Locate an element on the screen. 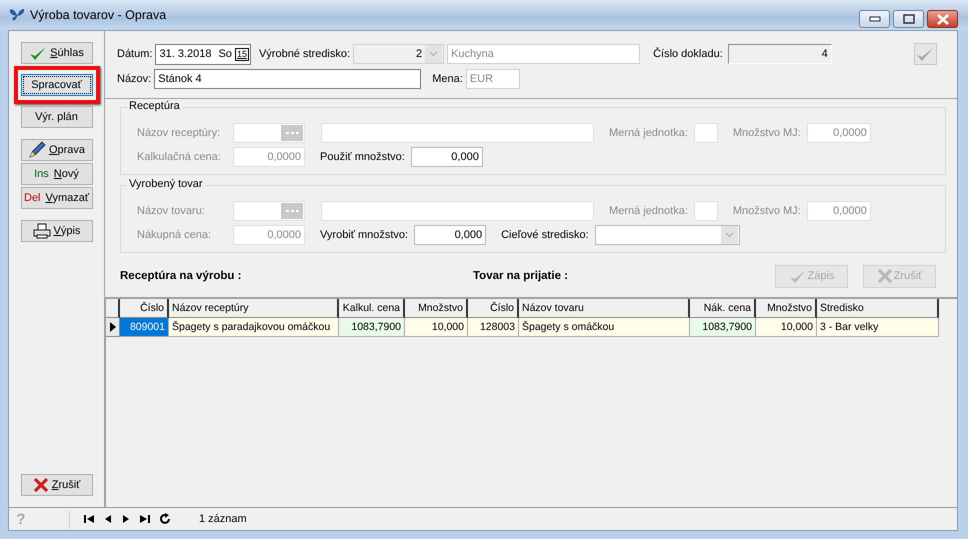 The width and height of the screenshot is (968, 539). table-cell: Špagety s omáčkou is located at coordinates (604, 327).